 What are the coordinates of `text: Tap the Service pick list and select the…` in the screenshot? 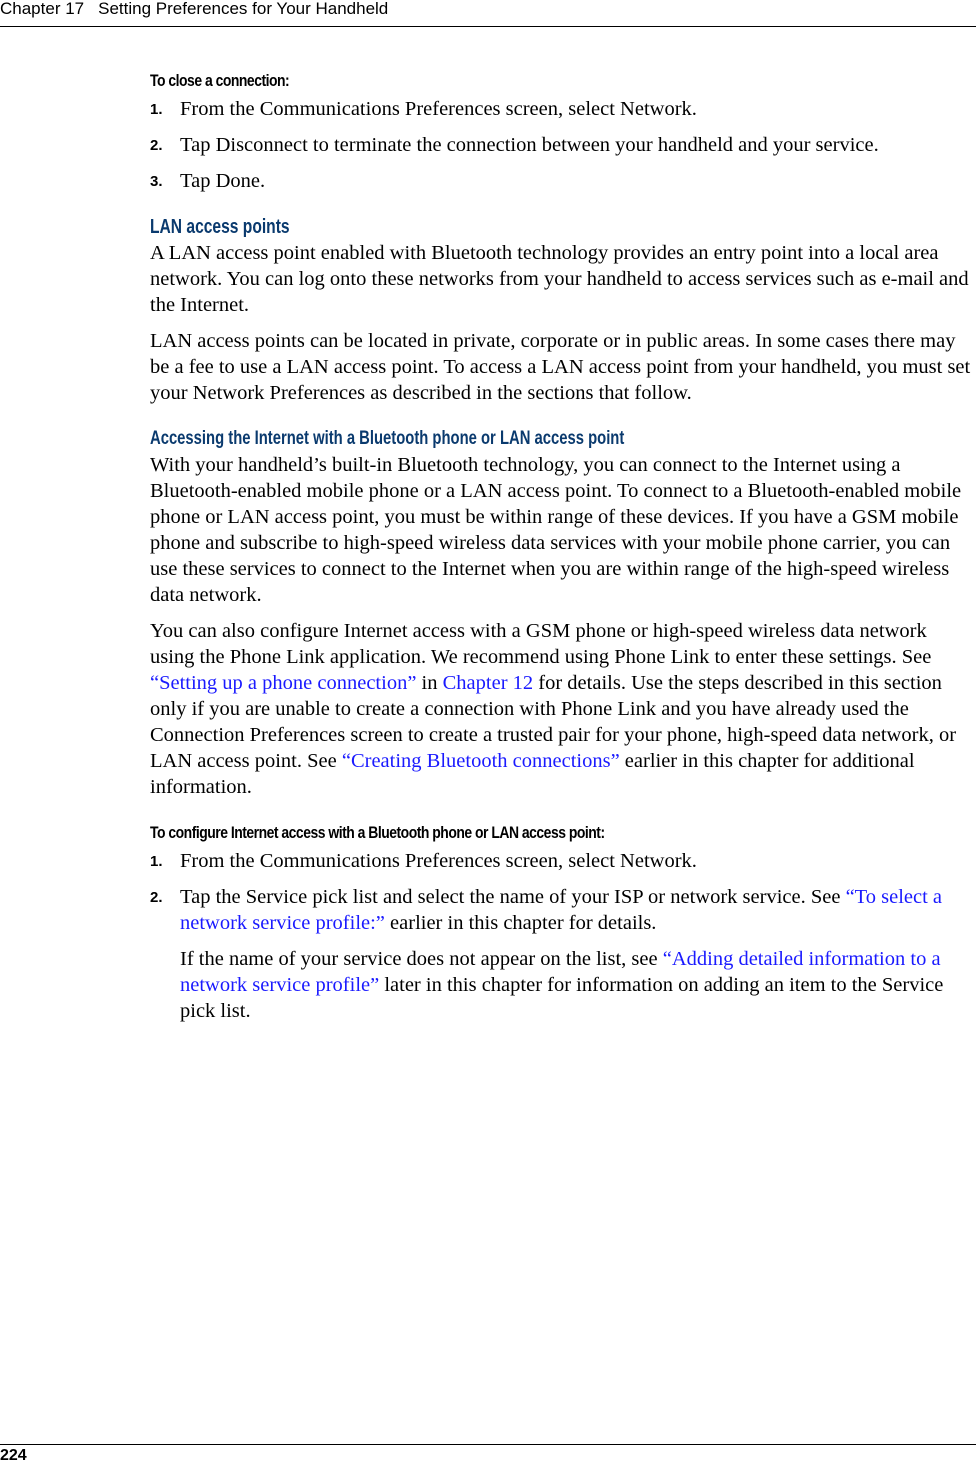 It's located at (513, 897).